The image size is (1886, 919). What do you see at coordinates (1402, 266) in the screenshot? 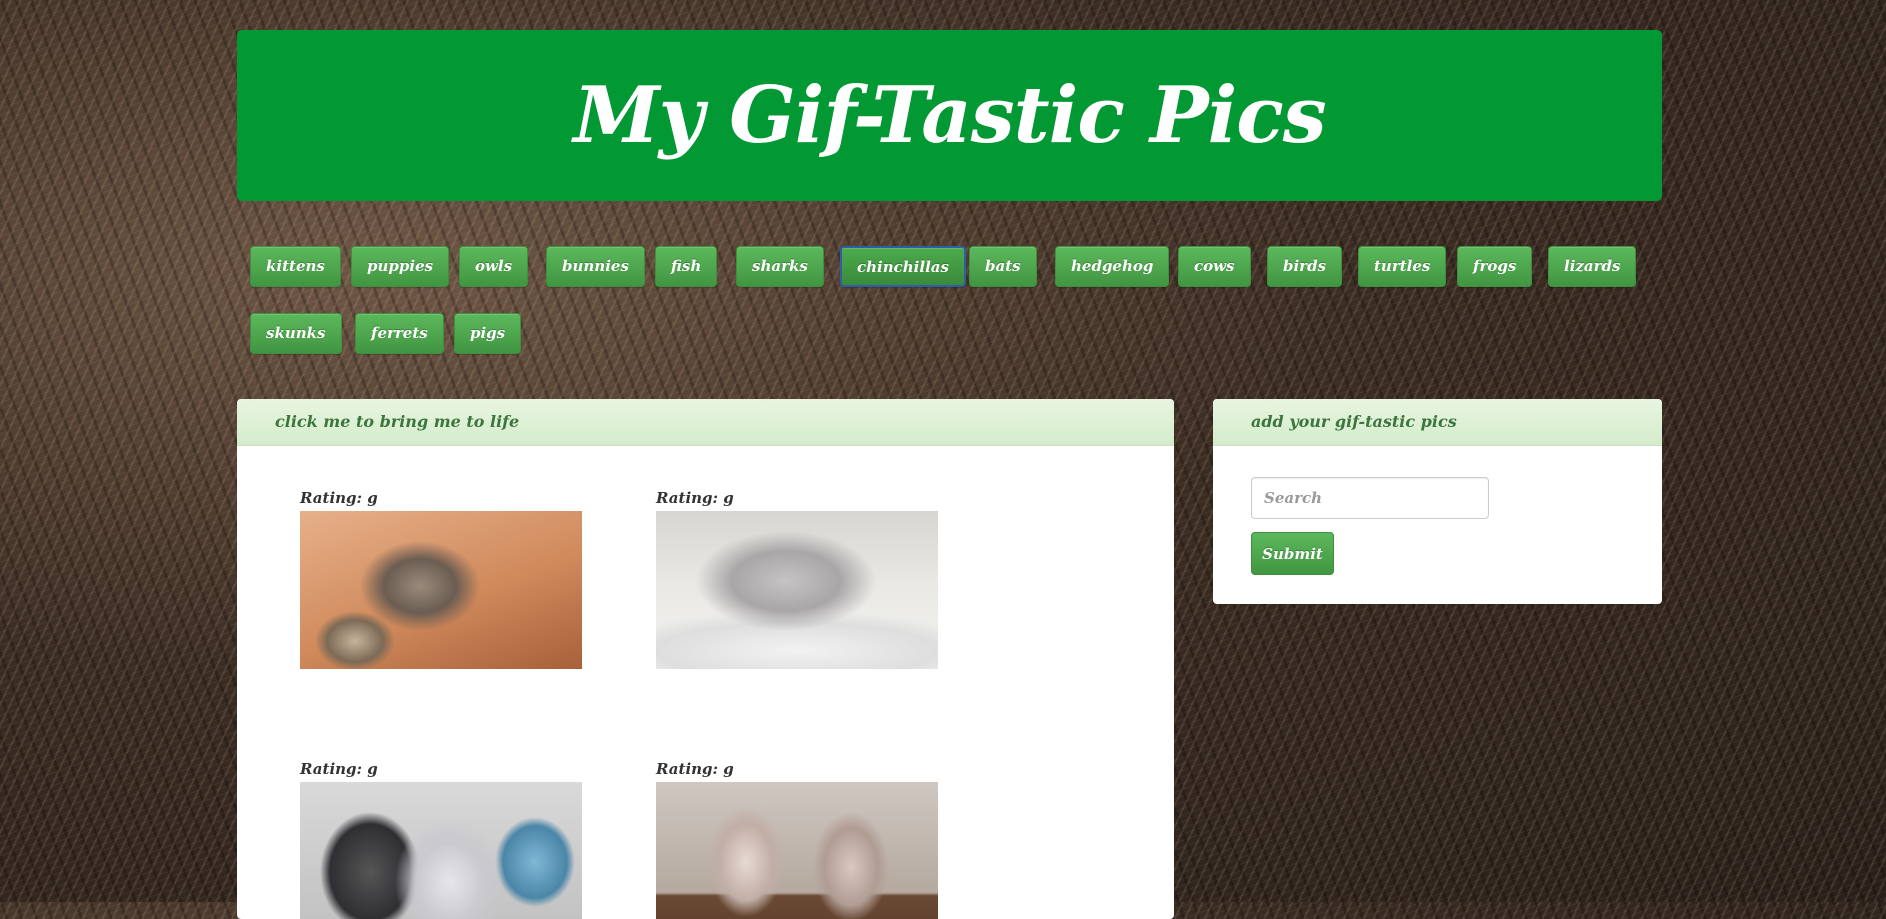
I see `topic-button-turtles: turtles` at bounding box center [1402, 266].